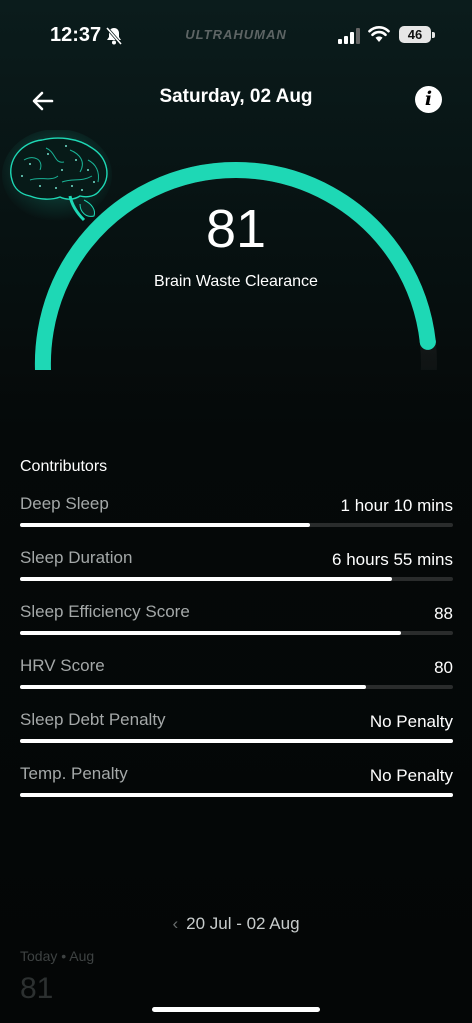  What do you see at coordinates (236, 737) in the screenshot?
I see `contributor-row: Sleep Debt Penalty No Penalty` at bounding box center [236, 737].